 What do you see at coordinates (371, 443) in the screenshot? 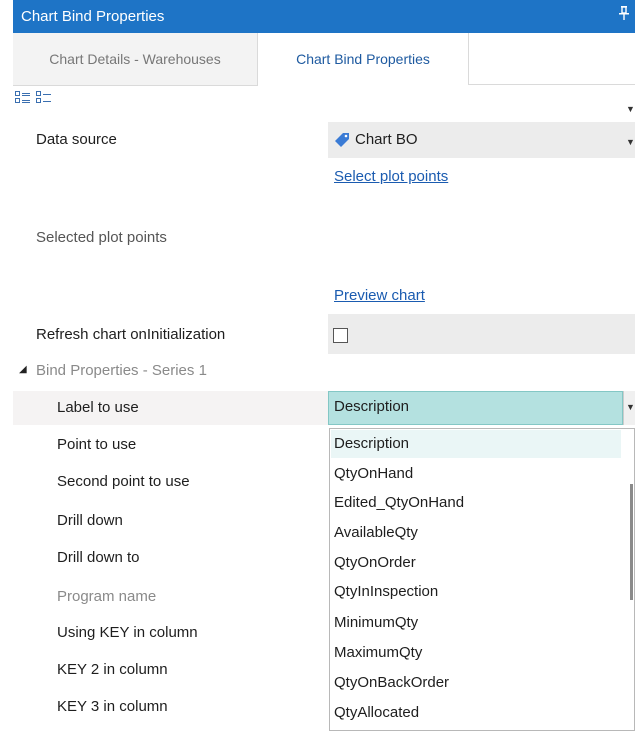
I see `option-item: Description` at bounding box center [371, 443].